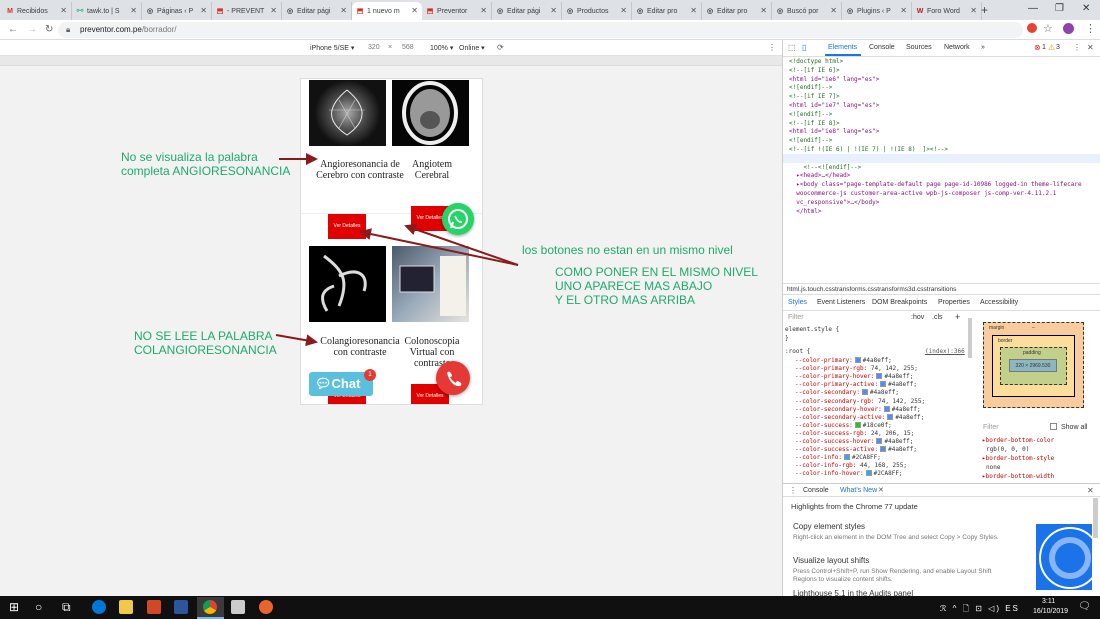  What do you see at coordinates (947, 11) in the screenshot?
I see `browser-tab: W Foro Word ✕` at bounding box center [947, 11].